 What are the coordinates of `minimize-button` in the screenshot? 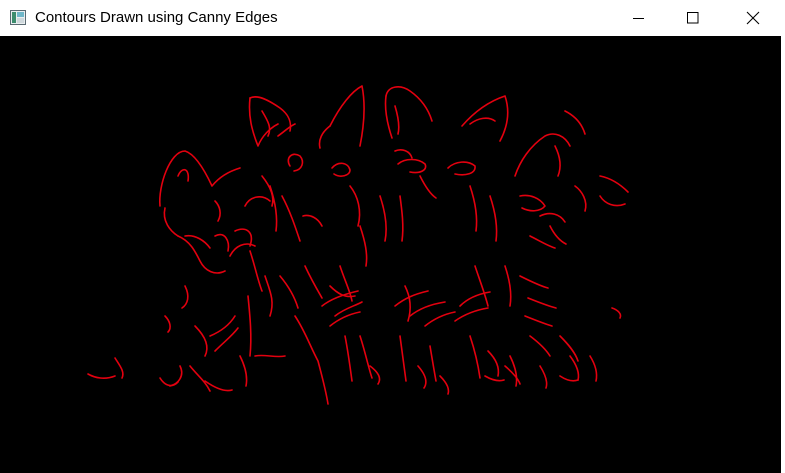 It's located at (639, 18).